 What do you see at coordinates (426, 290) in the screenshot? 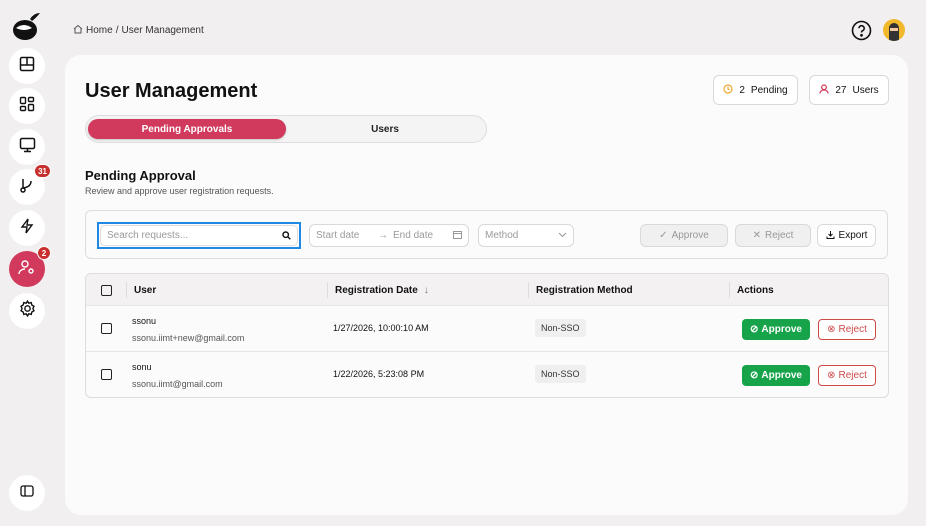
I see `arrow-down-icon: ↓` at bounding box center [426, 290].